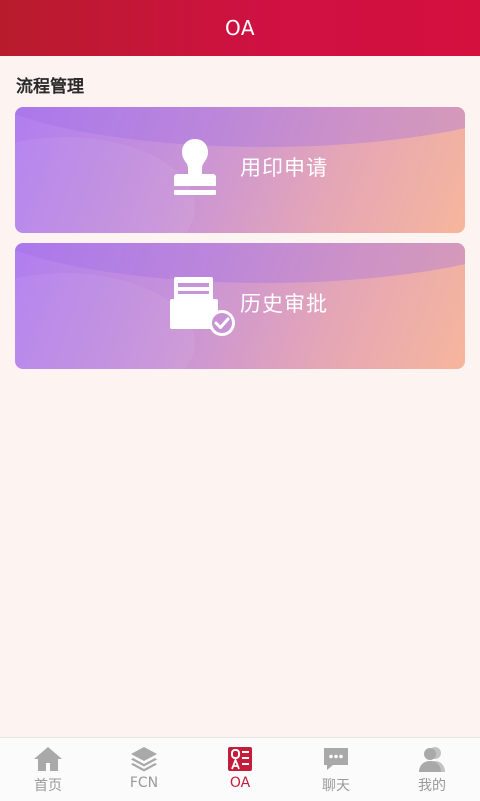 This screenshot has width=480, height=801. I want to click on bottom-tab-bar: 首页 FCN OA 聊天 我的, so click(240, 769).